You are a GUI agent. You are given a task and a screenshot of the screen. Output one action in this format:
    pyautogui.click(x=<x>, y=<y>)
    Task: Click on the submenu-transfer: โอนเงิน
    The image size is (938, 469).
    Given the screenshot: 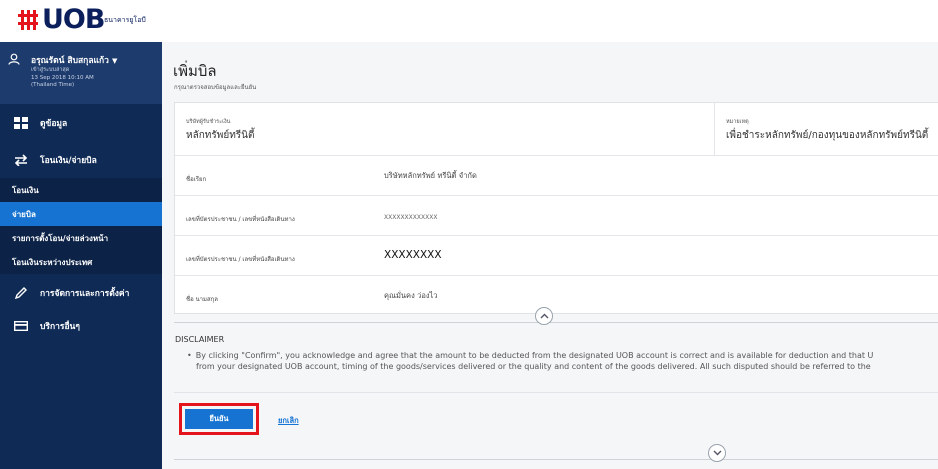 What is the action you would take?
    pyautogui.click(x=81, y=190)
    